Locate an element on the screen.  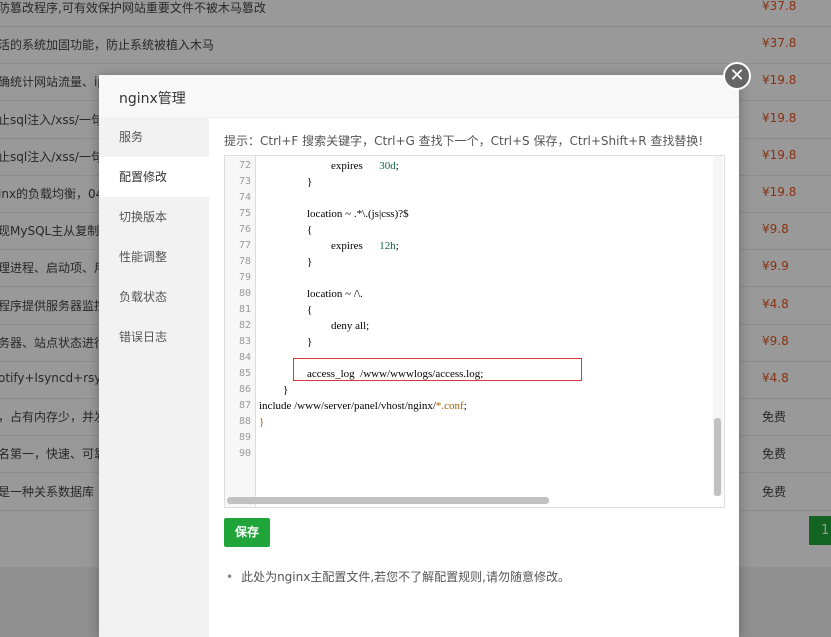
line-number: 86 is located at coordinates (244, 389).